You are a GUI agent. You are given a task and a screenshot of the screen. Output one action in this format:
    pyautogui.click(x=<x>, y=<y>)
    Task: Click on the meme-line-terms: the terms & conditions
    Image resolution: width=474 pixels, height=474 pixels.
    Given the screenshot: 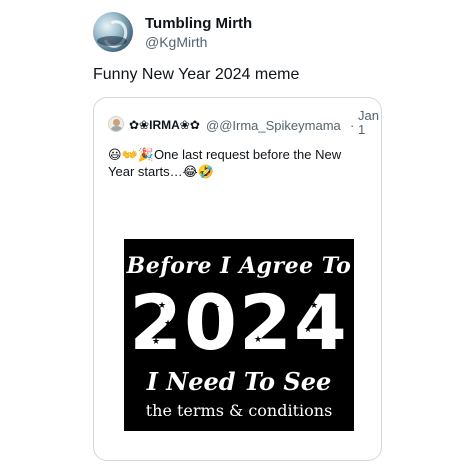 What is the action you would take?
    pyautogui.click(x=239, y=410)
    